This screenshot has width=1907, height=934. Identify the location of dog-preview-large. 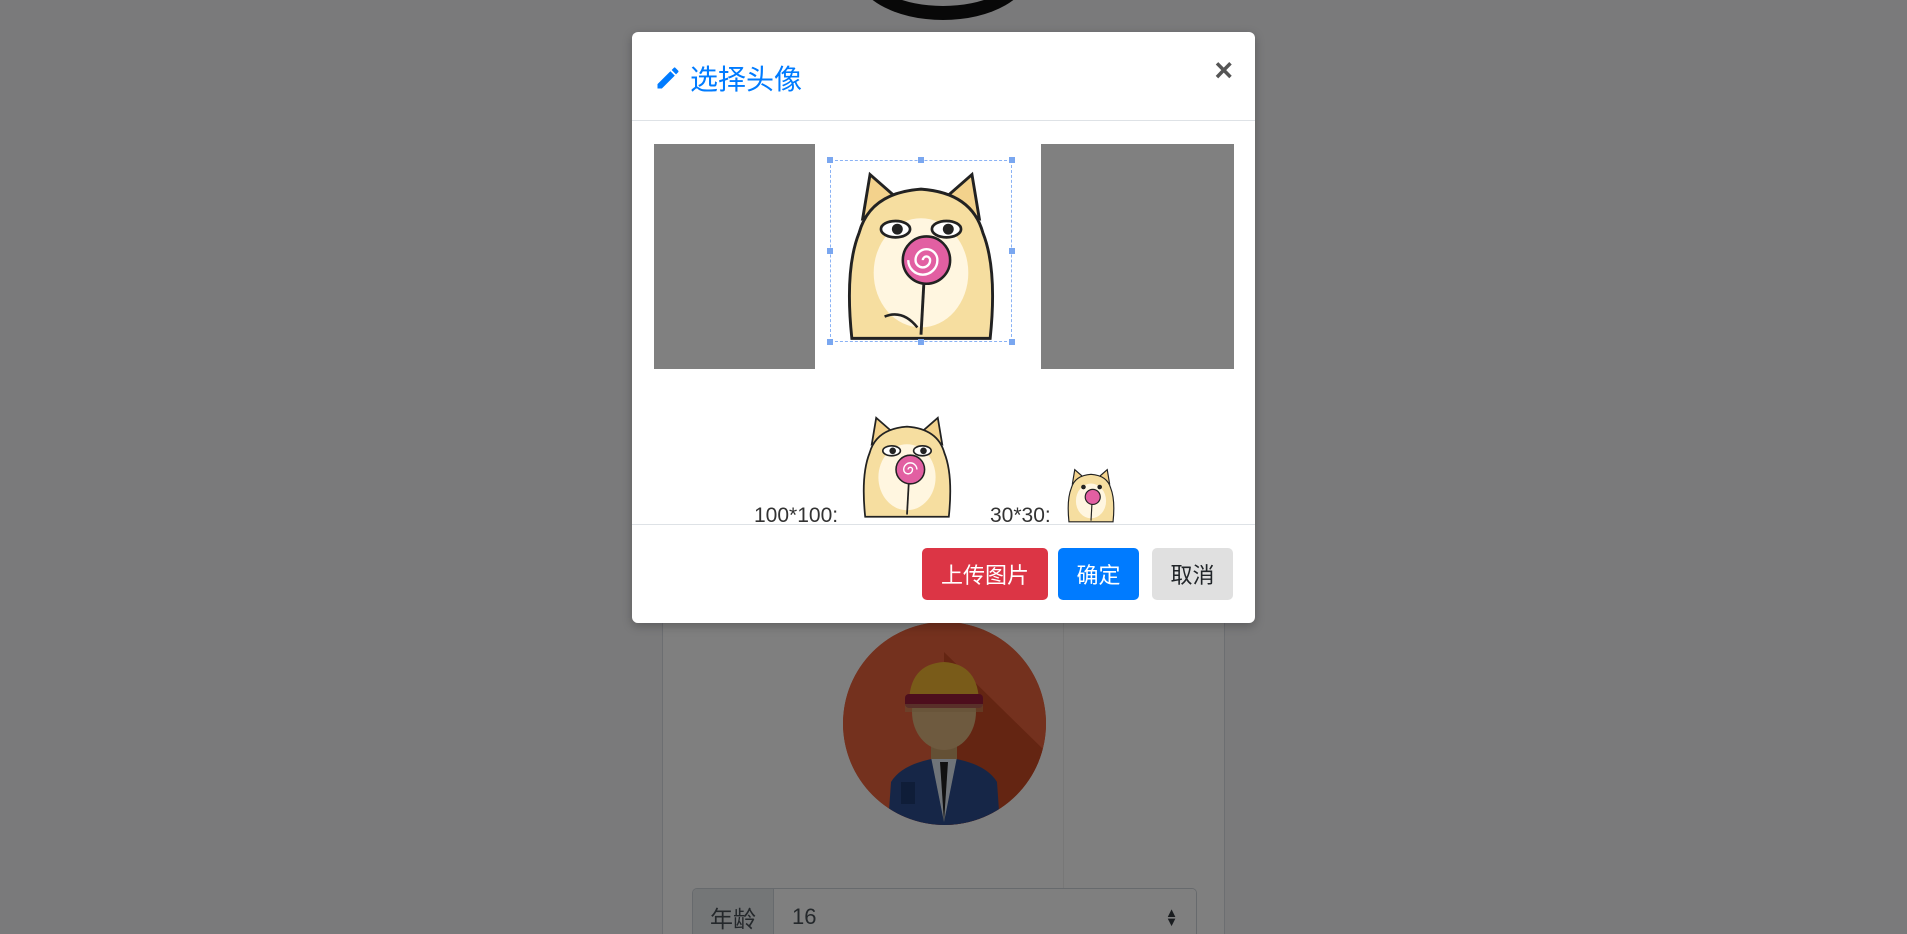
(907, 467).